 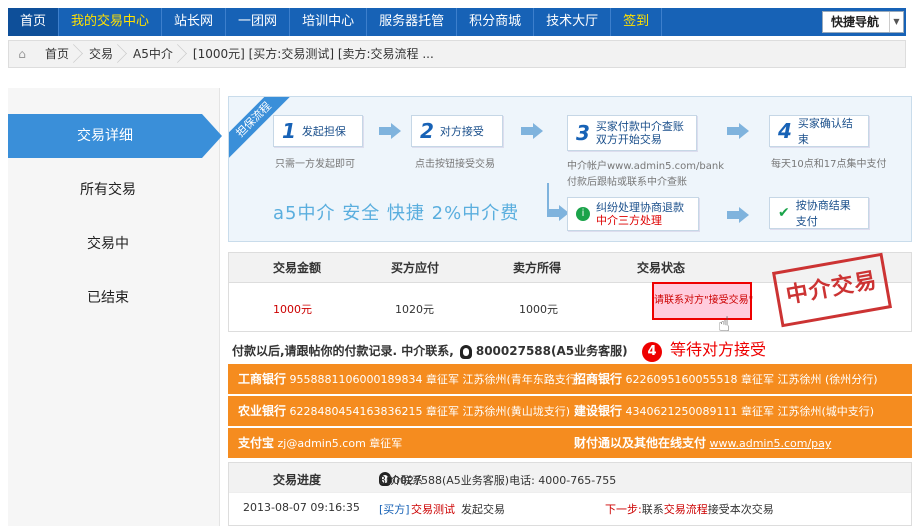 What do you see at coordinates (194, 22) in the screenshot?
I see `nav-chinaz: 站长网` at bounding box center [194, 22].